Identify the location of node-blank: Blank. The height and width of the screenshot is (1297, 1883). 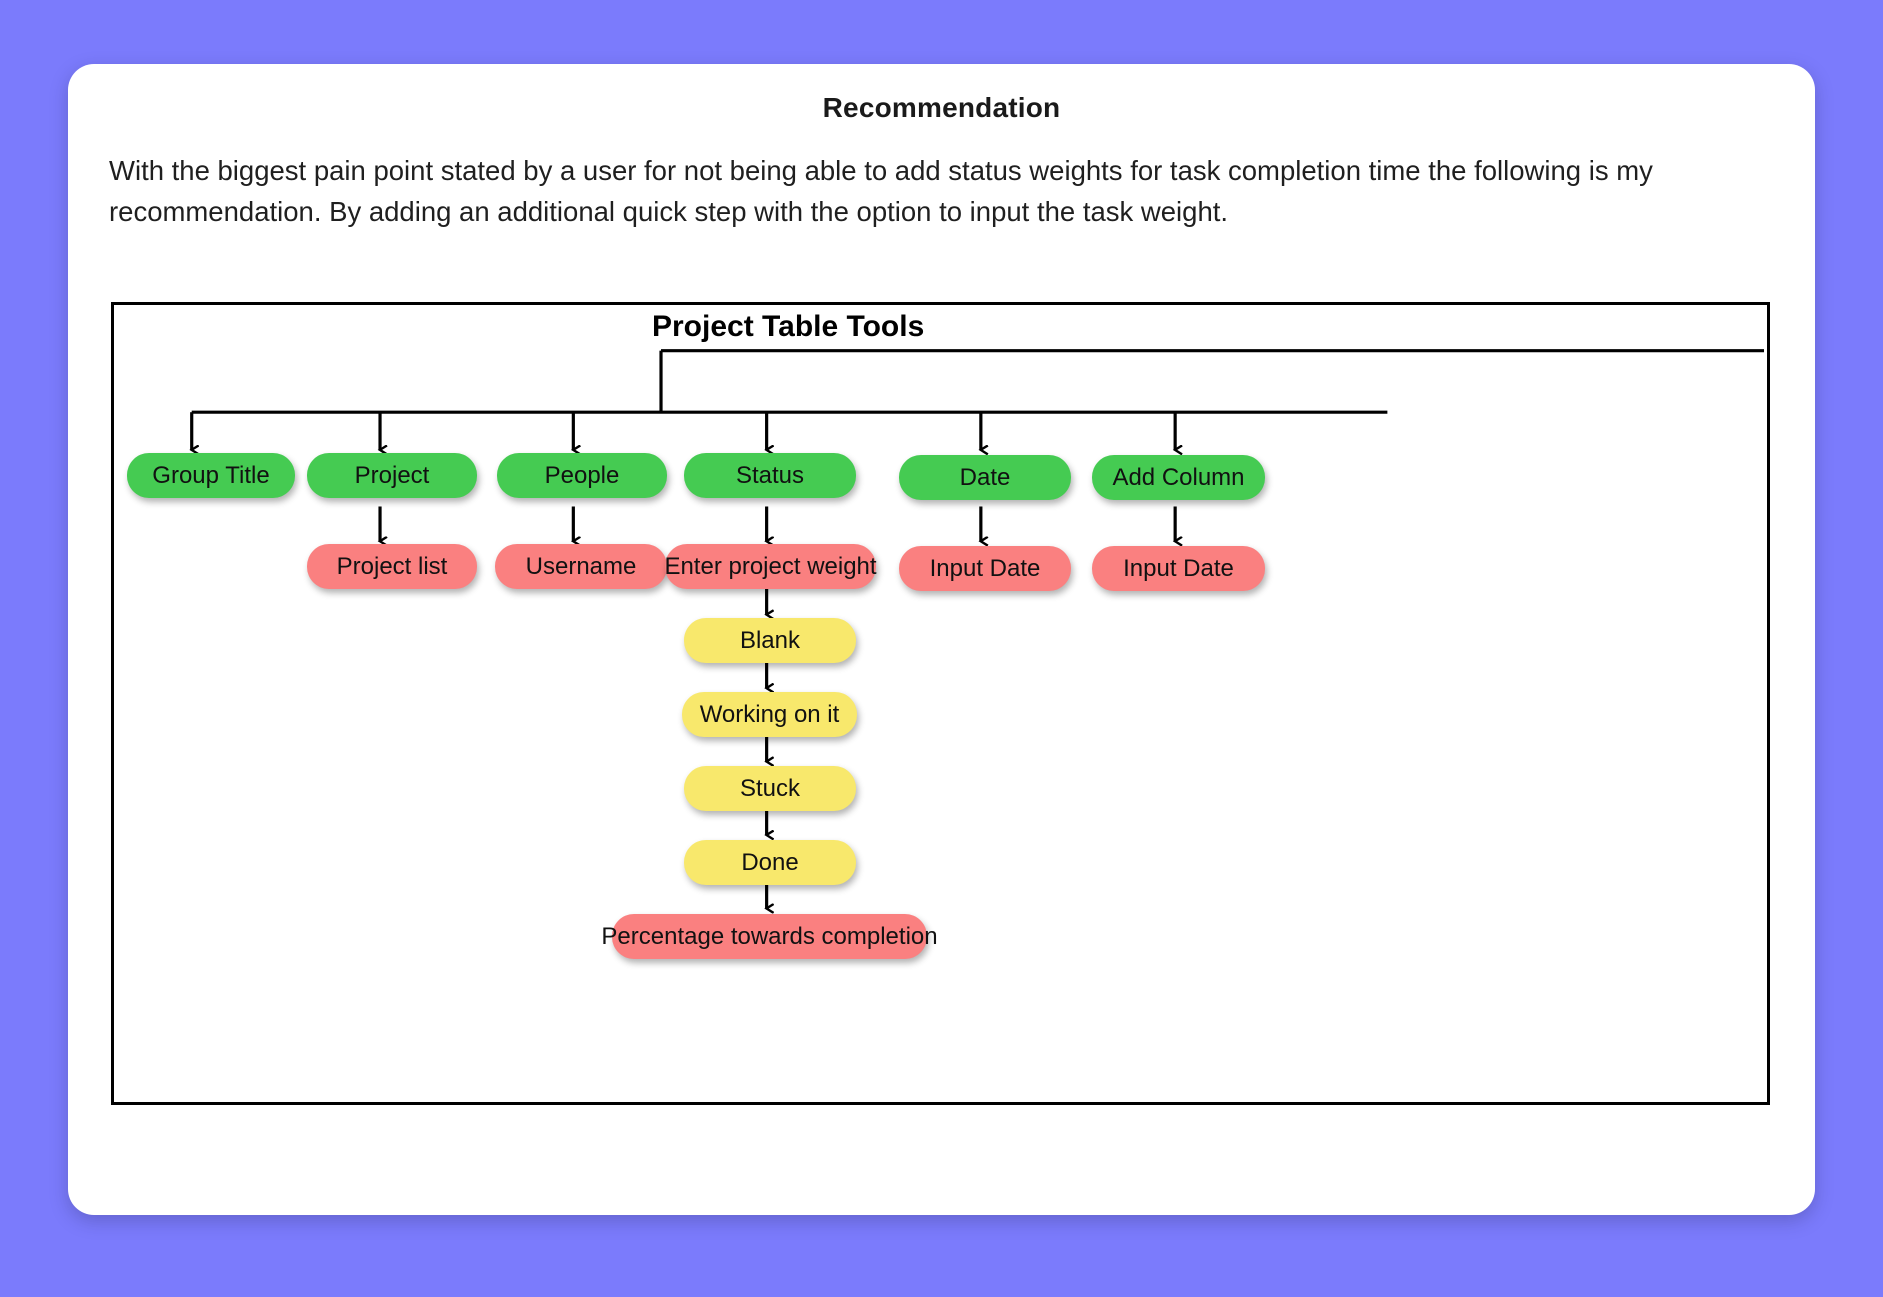
(770, 640).